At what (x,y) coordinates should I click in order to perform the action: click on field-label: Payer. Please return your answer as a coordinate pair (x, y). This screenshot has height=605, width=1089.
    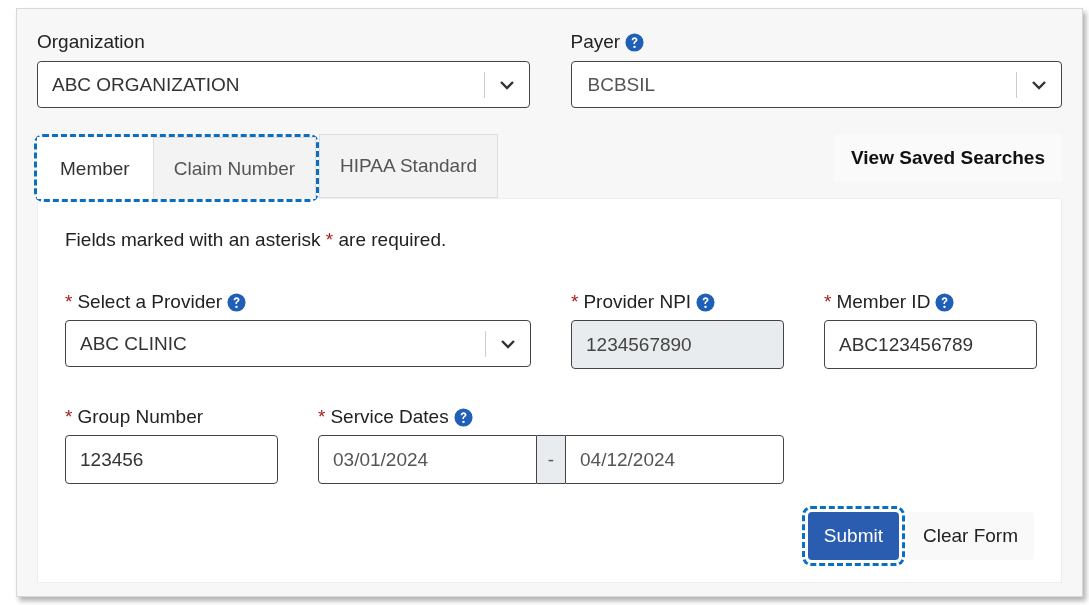
    Looking at the image, I should click on (595, 42).